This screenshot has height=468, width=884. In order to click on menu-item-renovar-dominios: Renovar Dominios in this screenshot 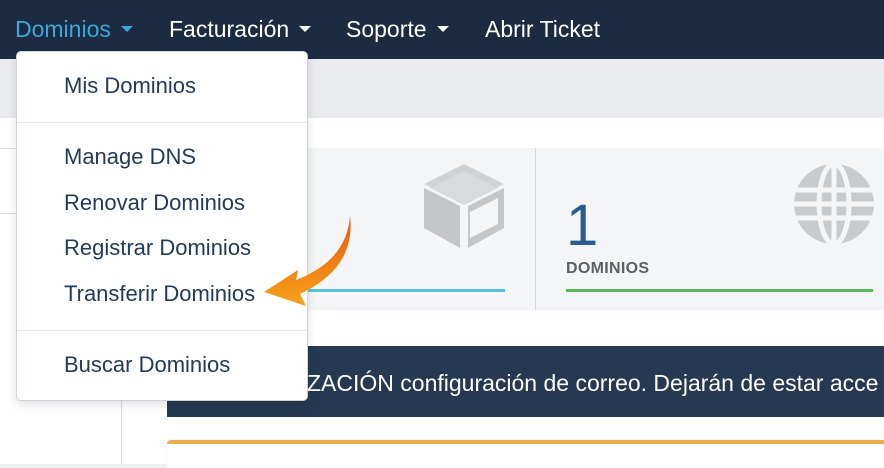, I will do `click(154, 203)`.